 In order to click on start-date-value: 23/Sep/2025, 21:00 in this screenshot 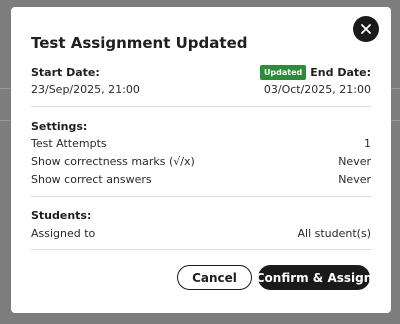, I will do `click(85, 89)`.